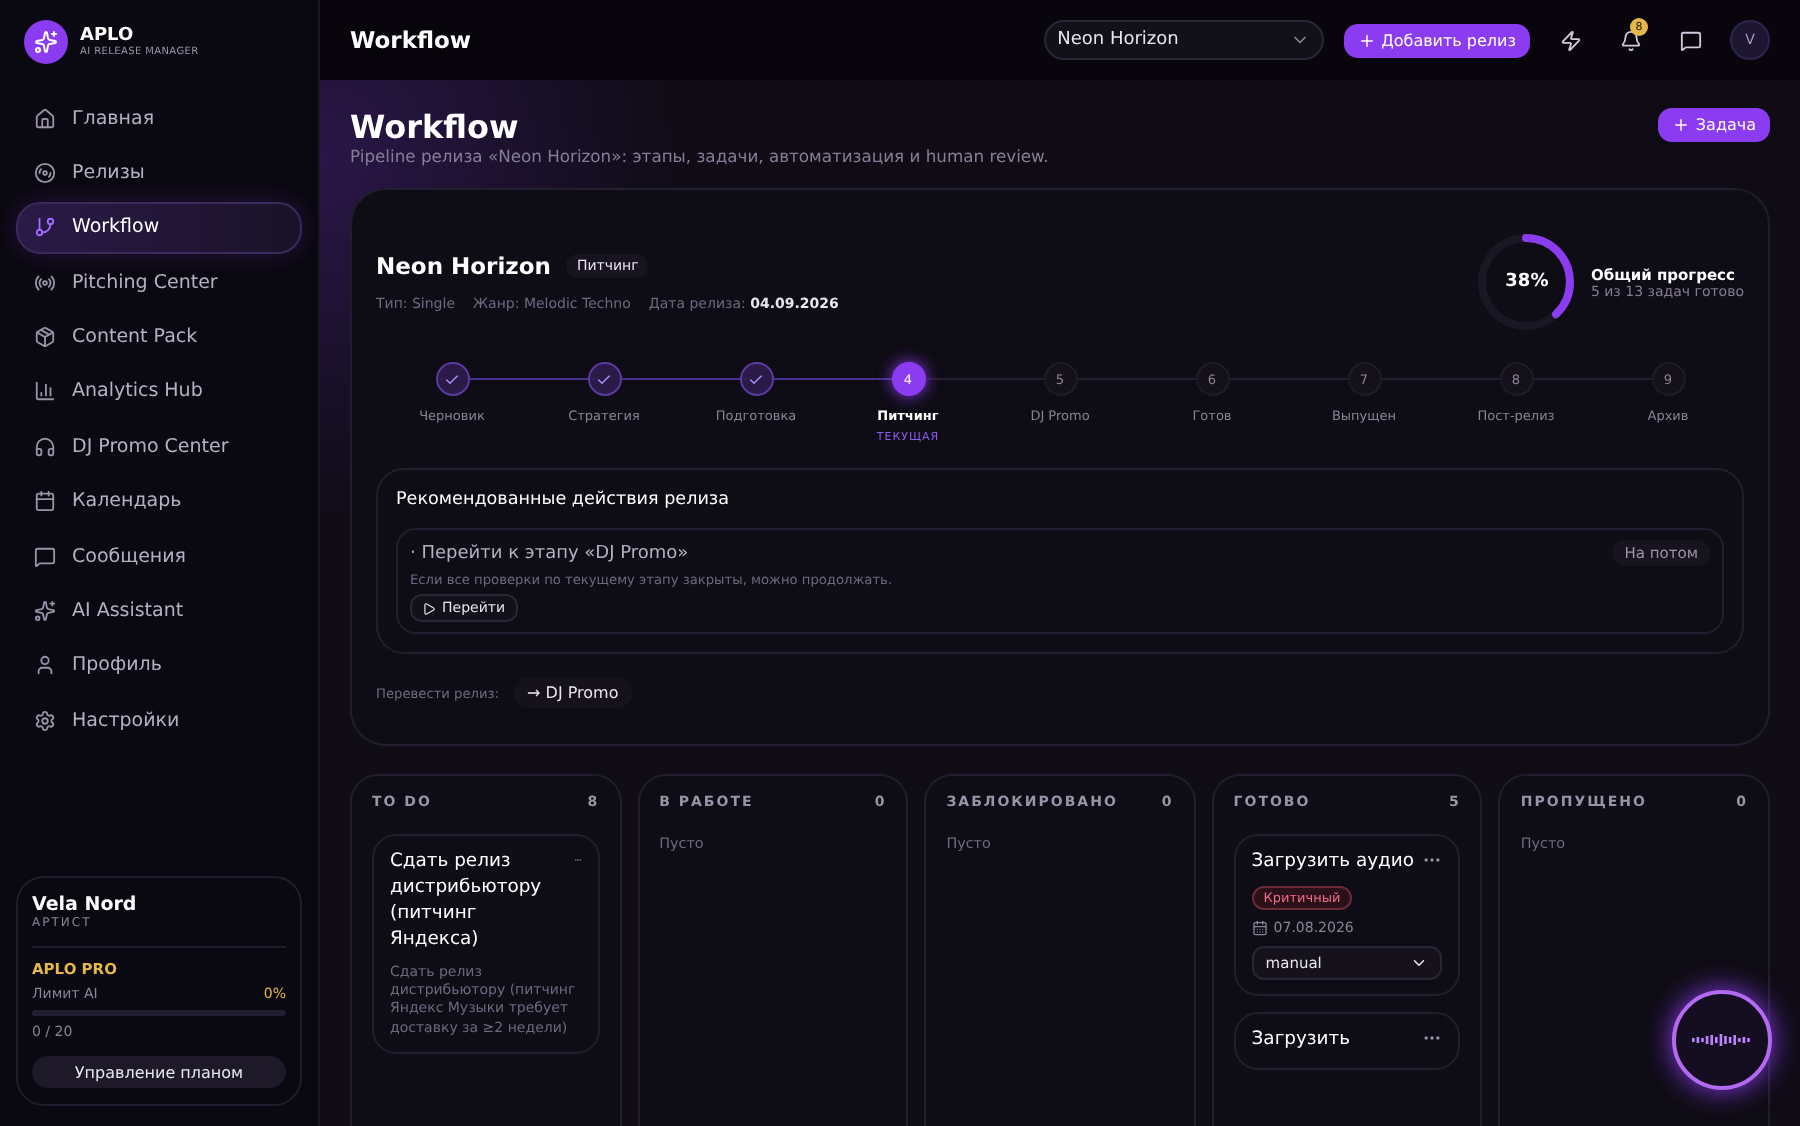  I want to click on brand-name: APLO, so click(108, 36).